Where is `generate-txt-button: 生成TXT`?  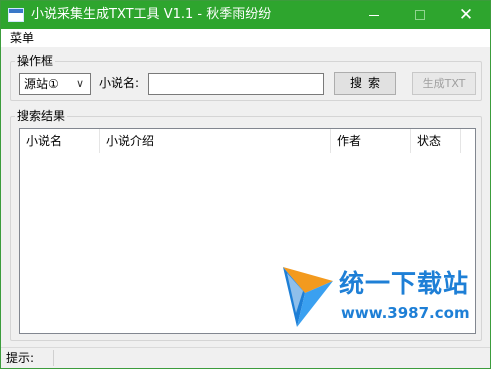 generate-txt-button: 生成TXT is located at coordinates (444, 83).